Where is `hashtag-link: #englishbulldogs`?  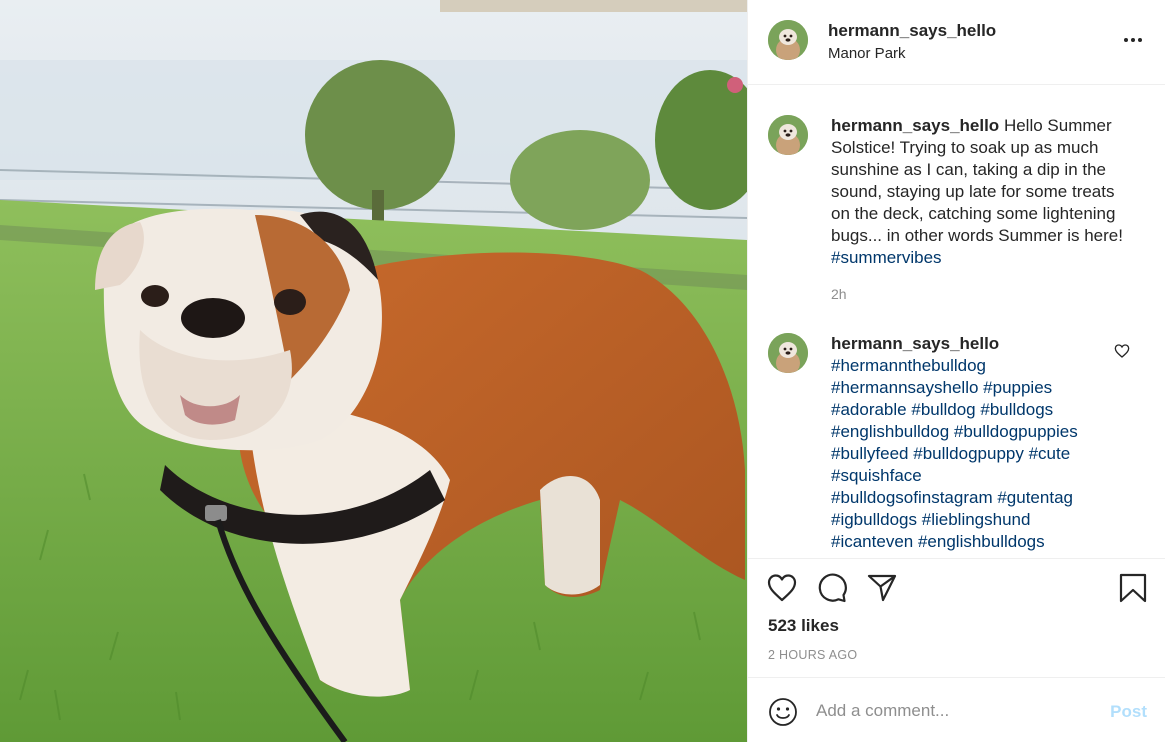 hashtag-link: #englishbulldogs is located at coordinates (981, 541).